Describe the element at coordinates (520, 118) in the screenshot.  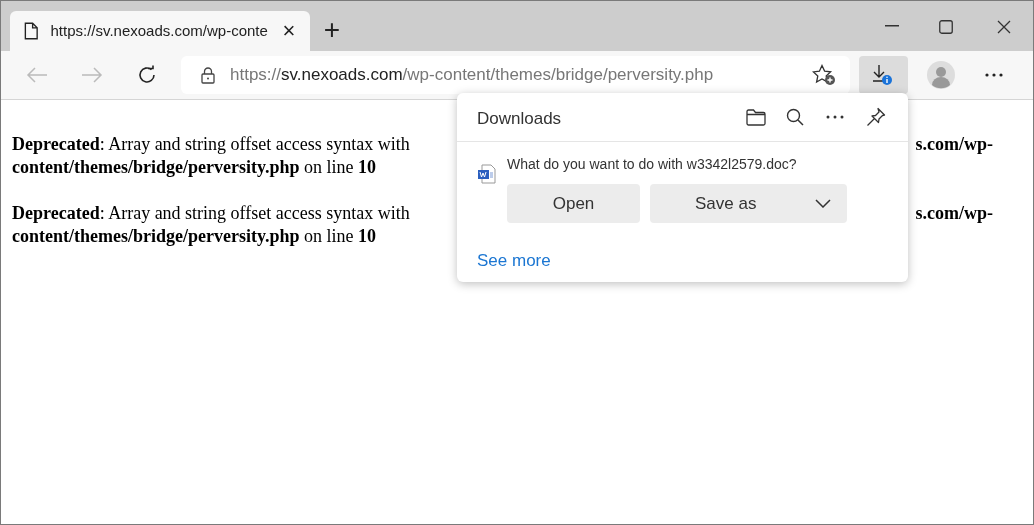
I see `panel-title: Downloads` at that location.